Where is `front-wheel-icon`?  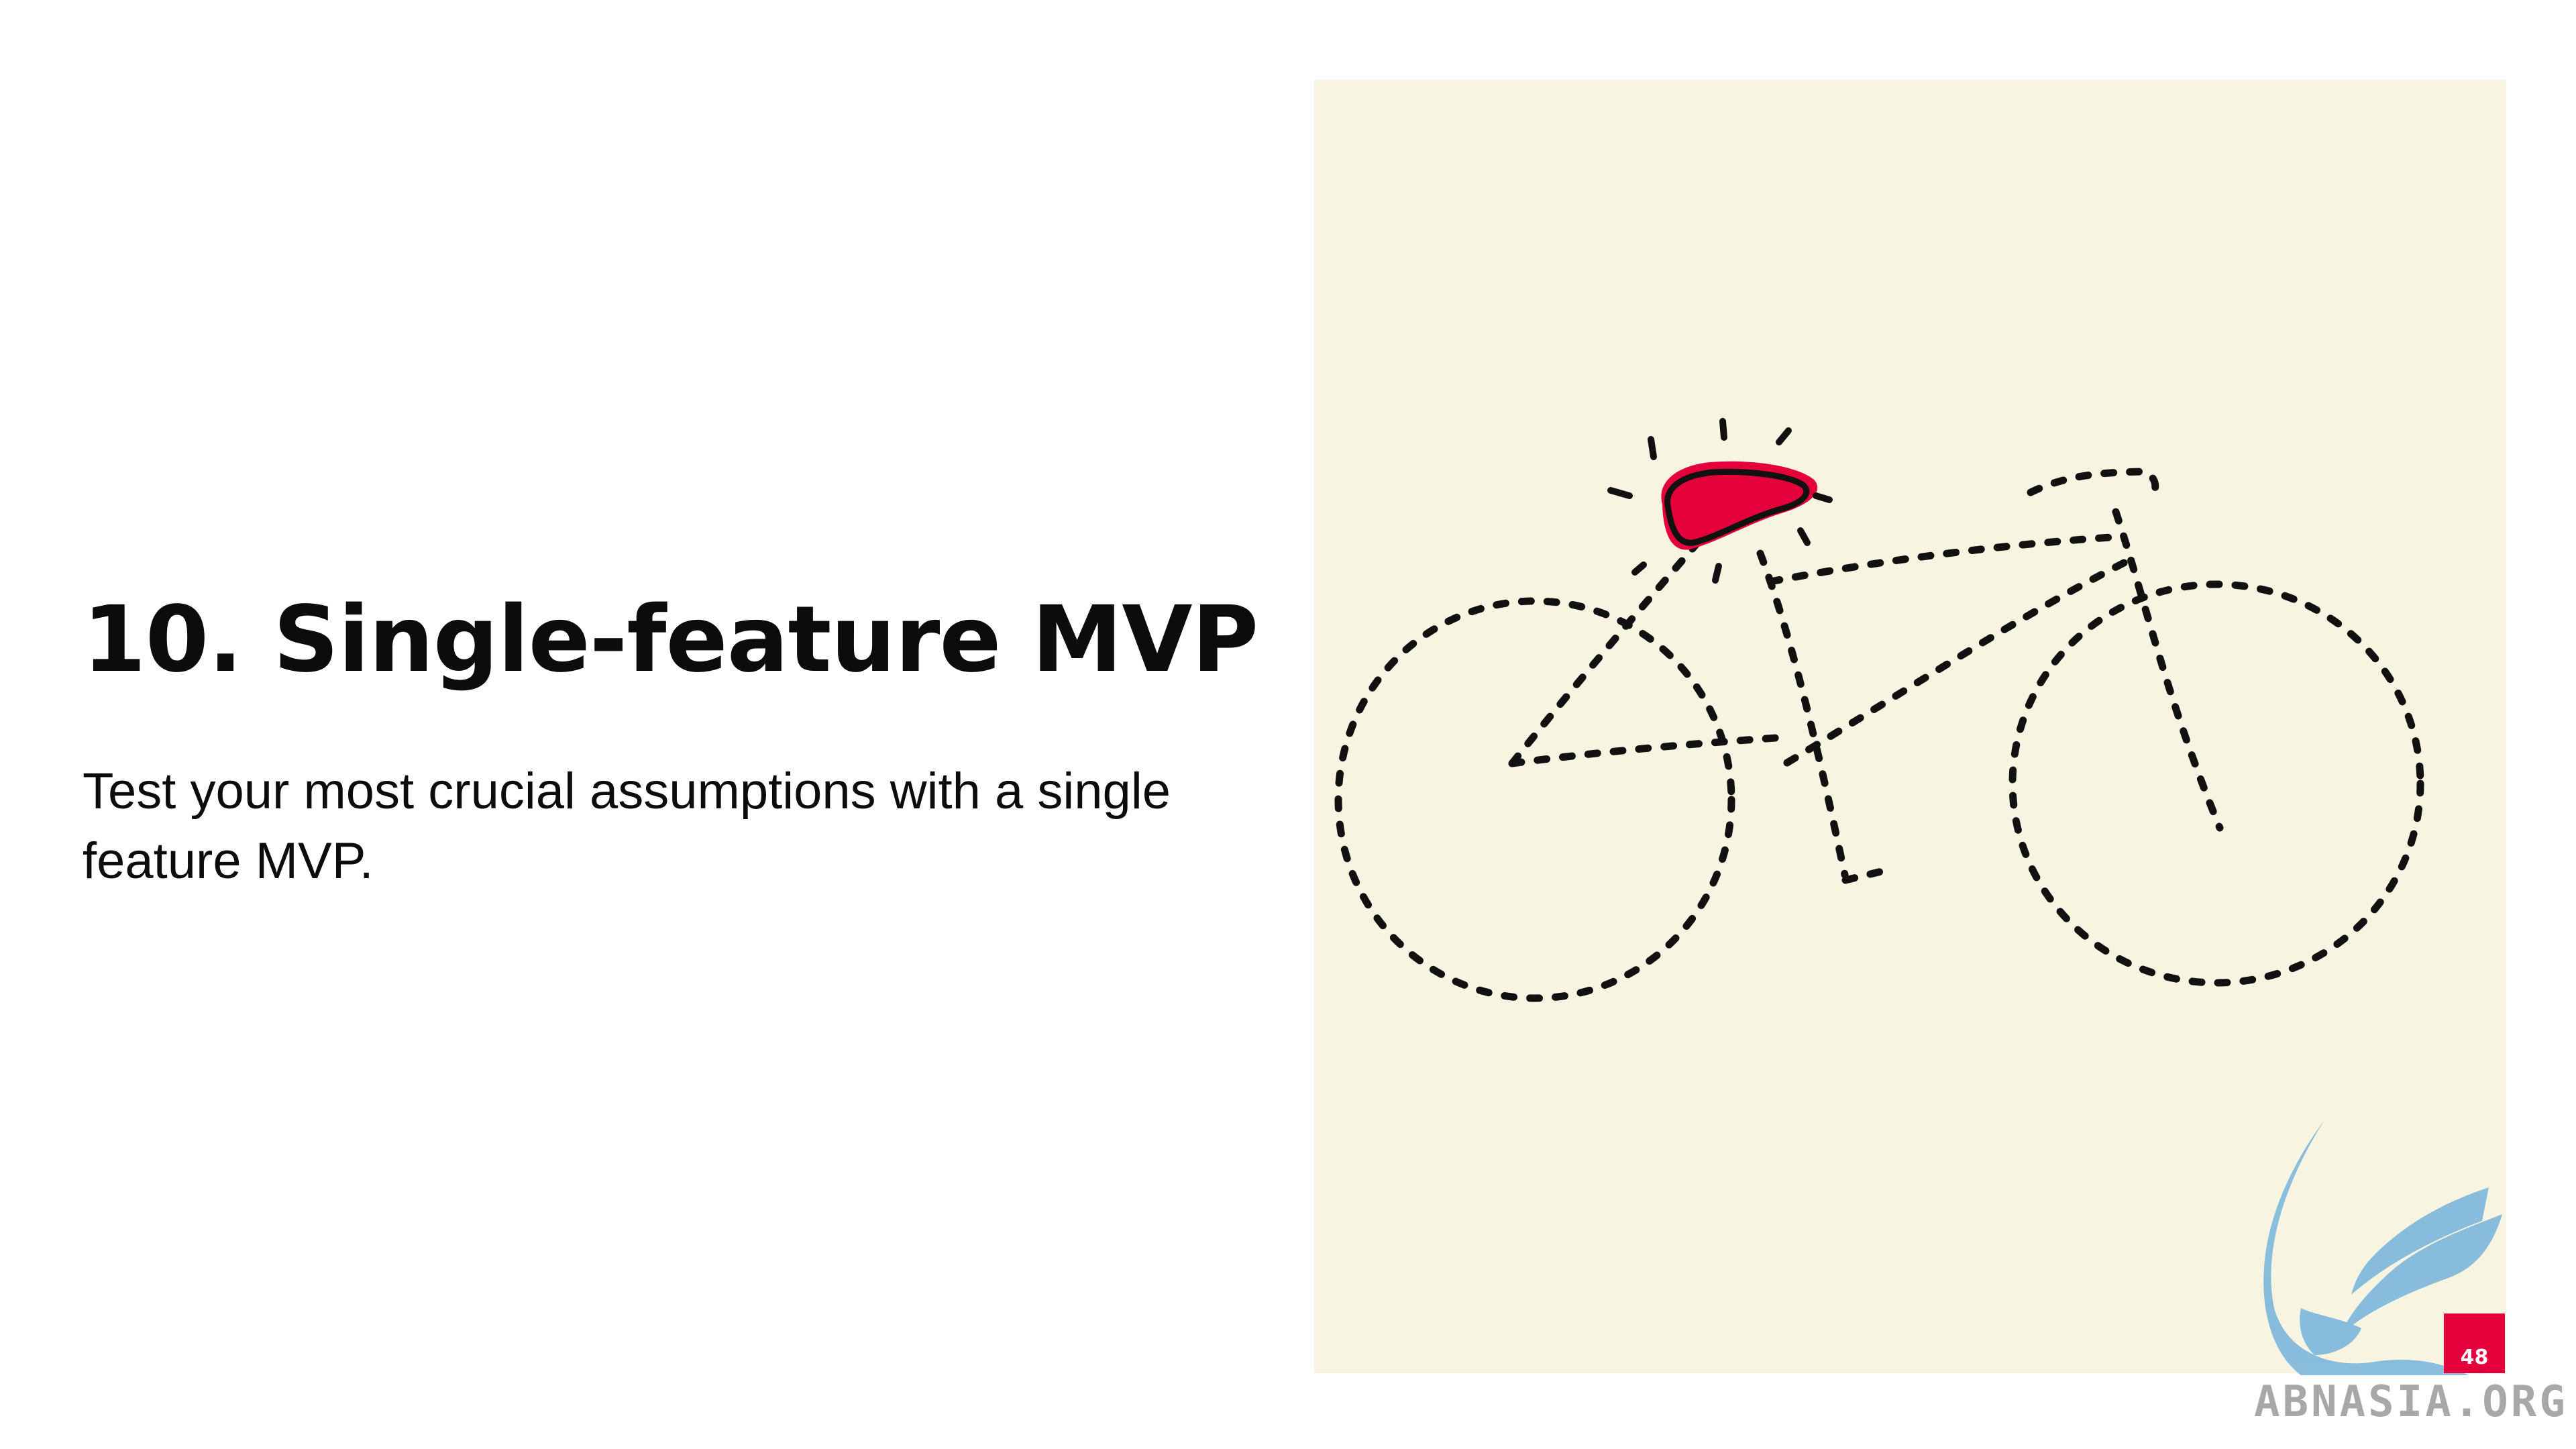 front-wheel-icon is located at coordinates (2216, 783).